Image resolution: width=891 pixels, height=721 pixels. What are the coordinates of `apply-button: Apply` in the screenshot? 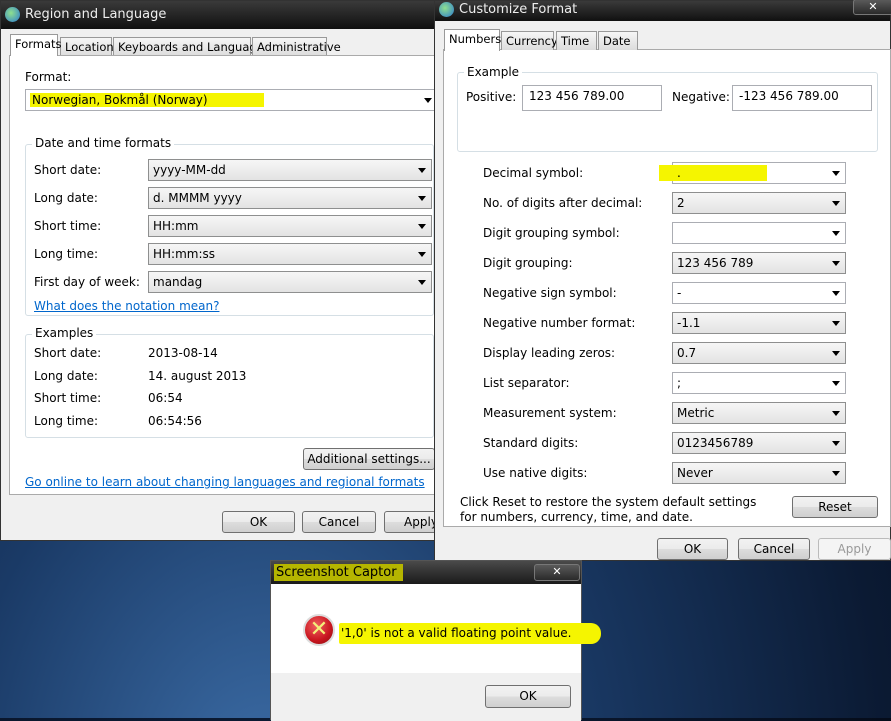 It's located at (854, 549).